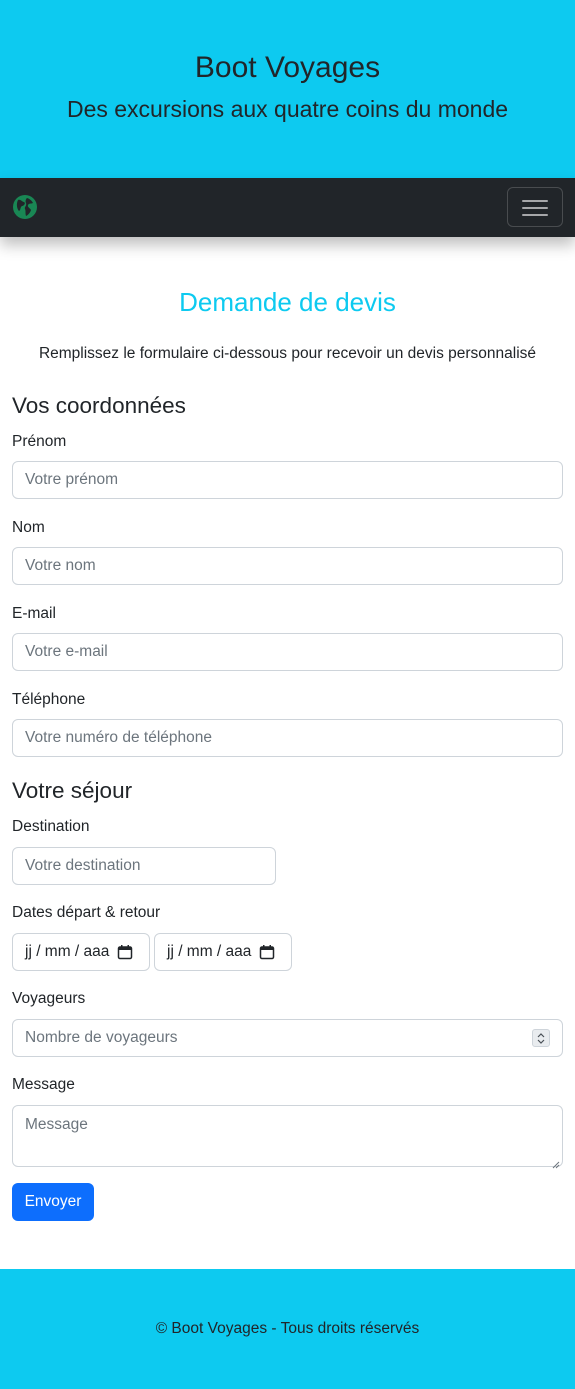  I want to click on hamburger-menu-icon, so click(535, 201).